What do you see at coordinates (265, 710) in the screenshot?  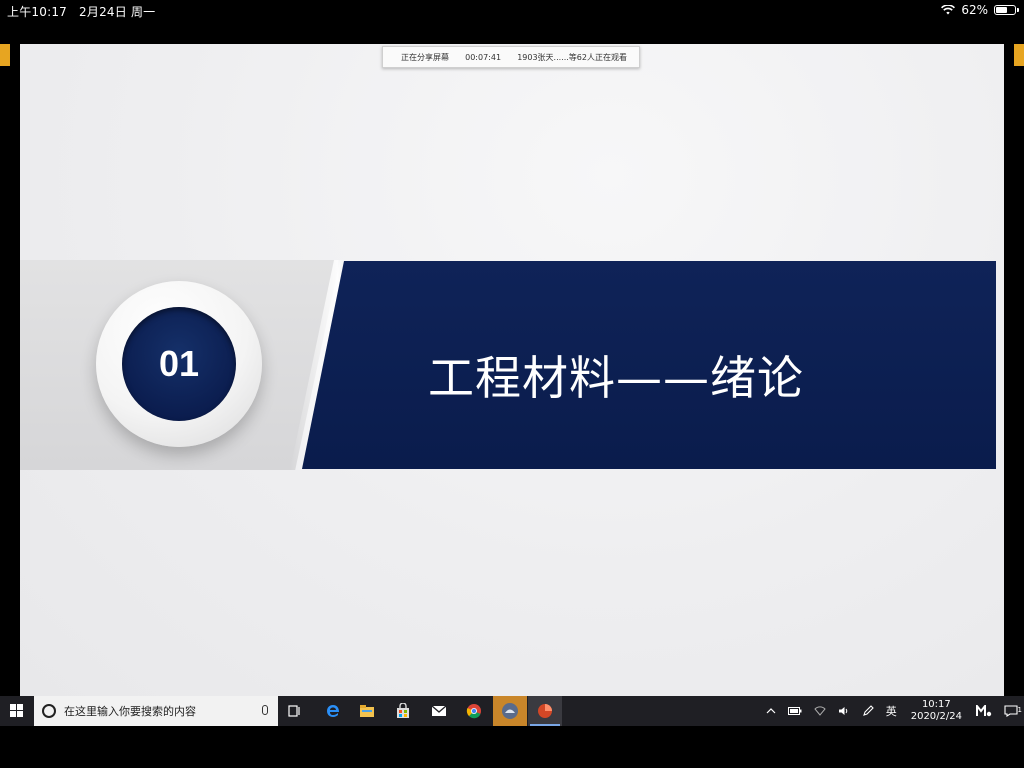 I see `microphone-icon` at bounding box center [265, 710].